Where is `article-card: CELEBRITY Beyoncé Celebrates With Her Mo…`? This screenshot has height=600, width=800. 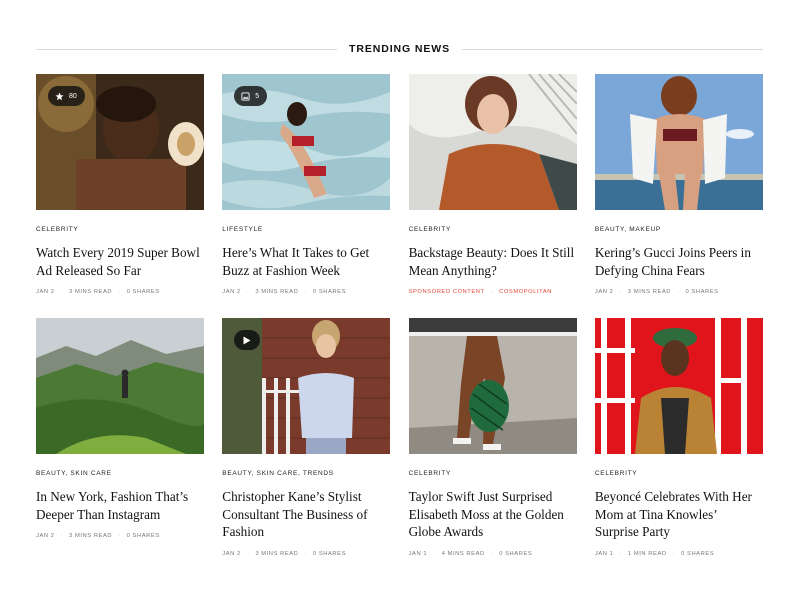 article-card: CELEBRITY Beyoncé Celebrates With Her Mo… is located at coordinates (678, 438).